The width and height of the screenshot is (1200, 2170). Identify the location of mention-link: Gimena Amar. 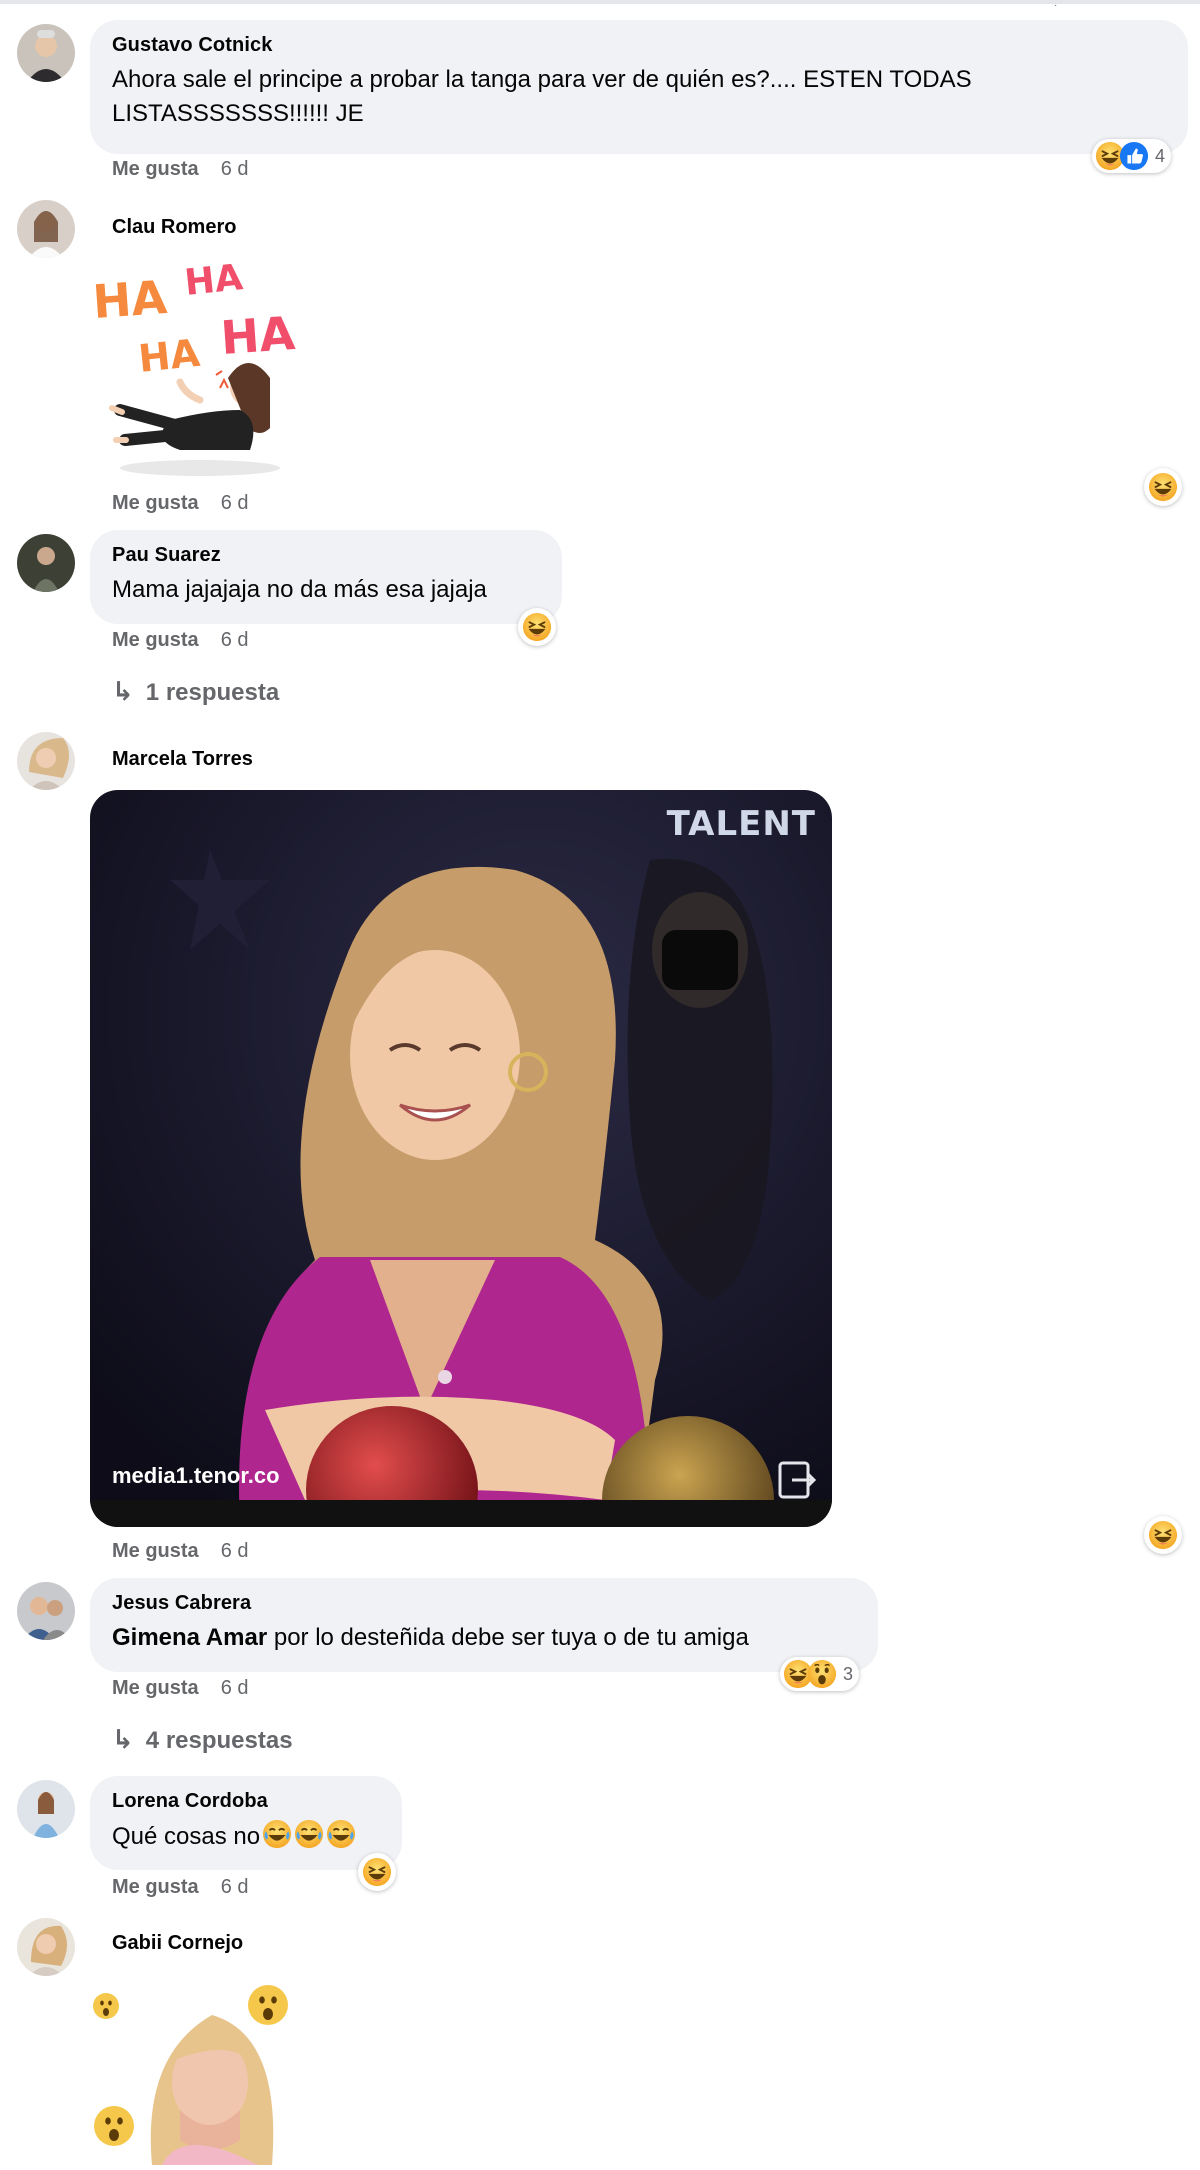
(189, 1637).